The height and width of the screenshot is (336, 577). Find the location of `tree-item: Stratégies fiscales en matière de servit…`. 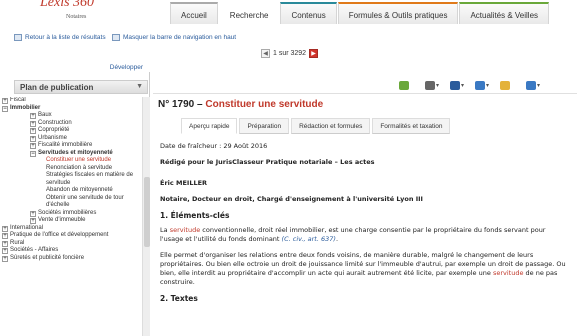

tree-item: Stratégies fiscales en matière de servit… is located at coordinates (70, 179).